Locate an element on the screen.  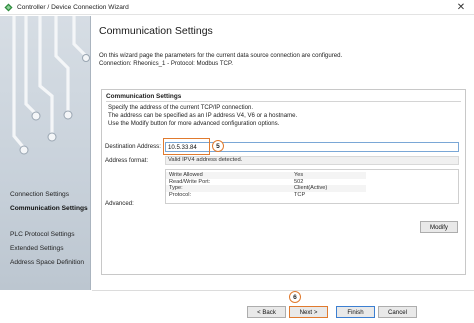
title-bar: Controller / Device Connection Wizard ✕ is located at coordinates (237, 7).